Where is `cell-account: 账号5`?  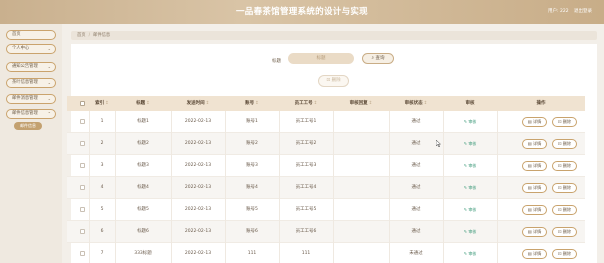 cell-account: 账号5 is located at coordinates (252, 209).